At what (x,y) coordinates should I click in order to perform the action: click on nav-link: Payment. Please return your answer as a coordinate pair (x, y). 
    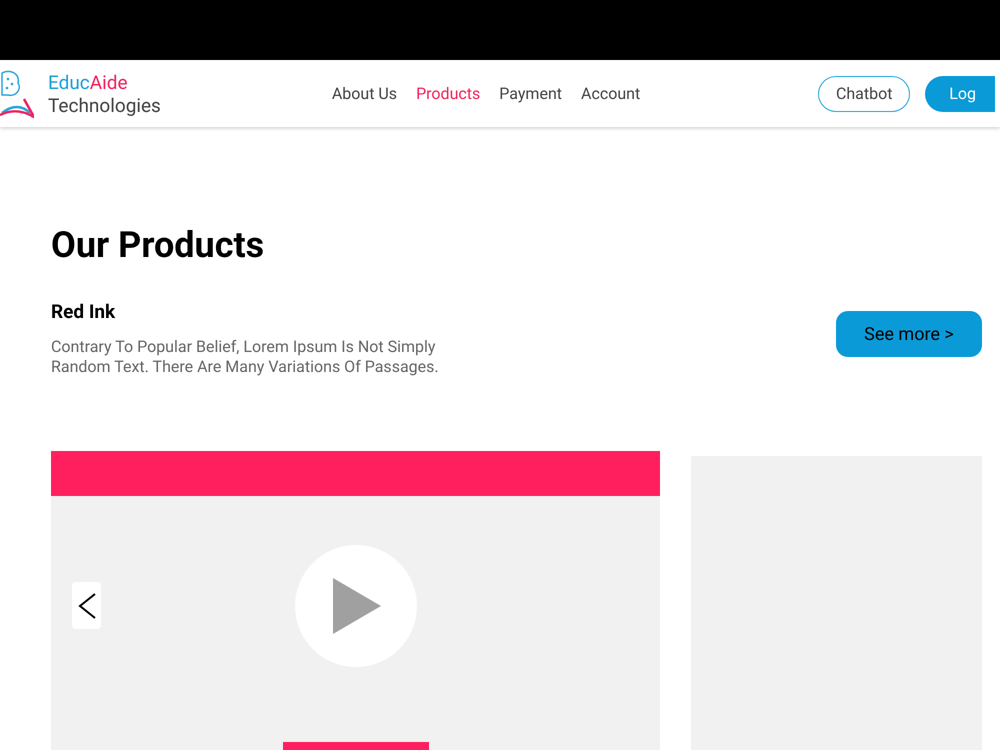
    Looking at the image, I should click on (530, 94).